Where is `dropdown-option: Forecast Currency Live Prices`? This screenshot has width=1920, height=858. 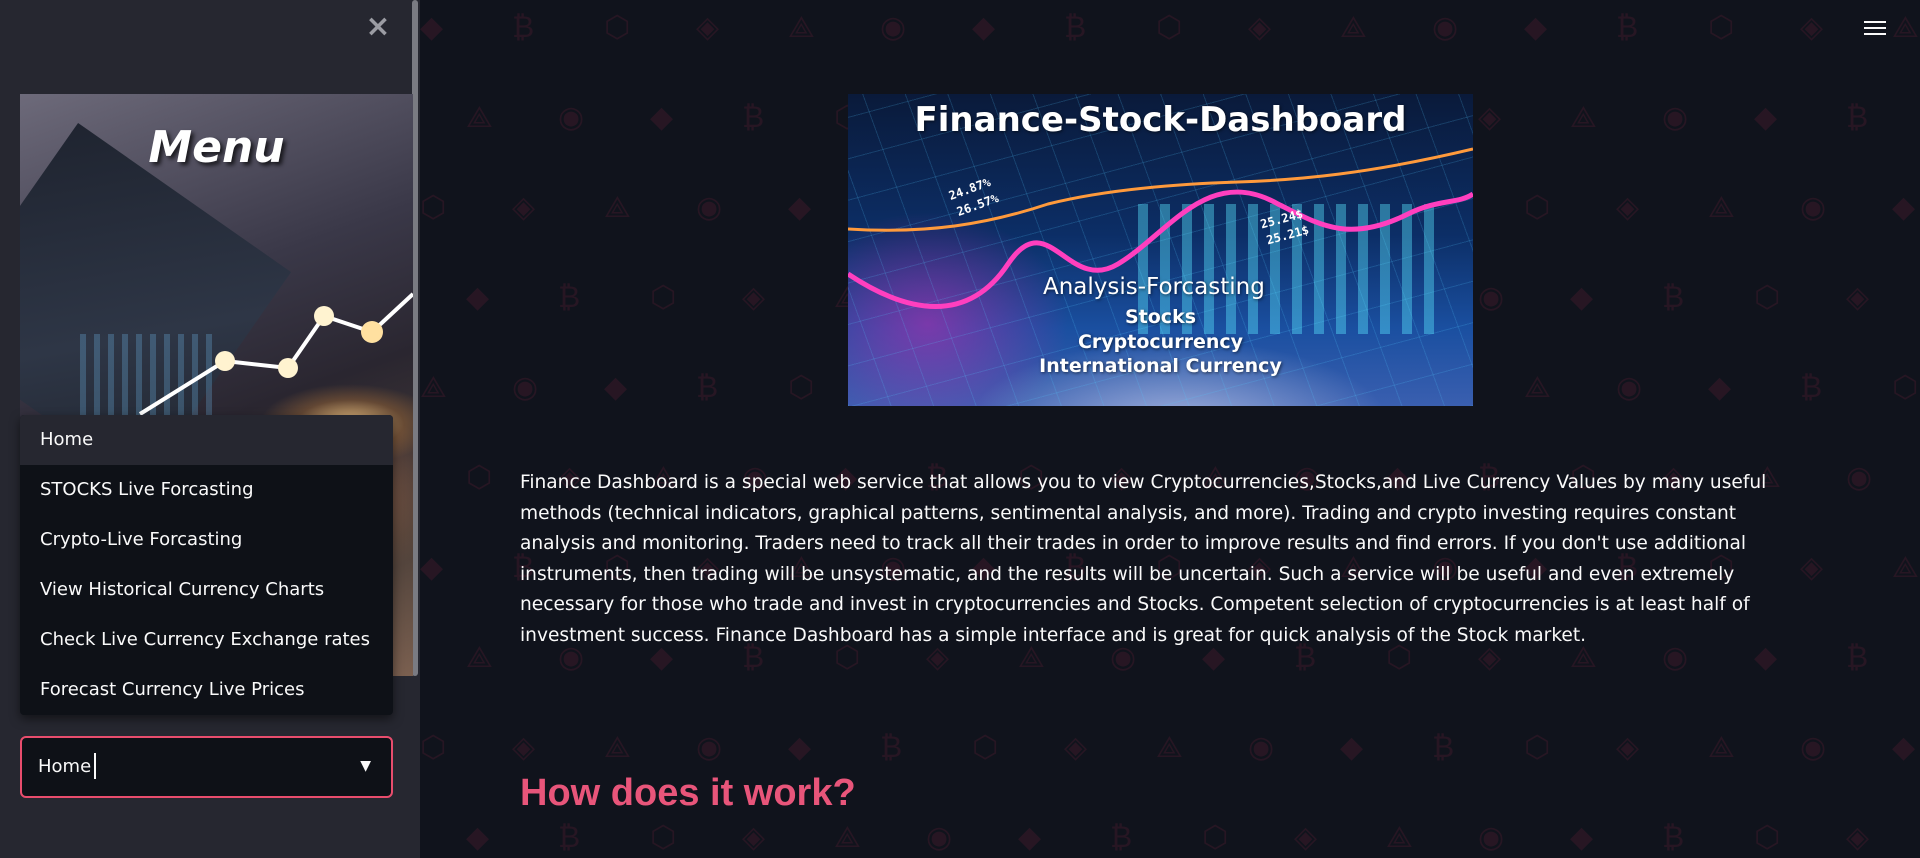 dropdown-option: Forecast Currency Live Prices is located at coordinates (206, 690).